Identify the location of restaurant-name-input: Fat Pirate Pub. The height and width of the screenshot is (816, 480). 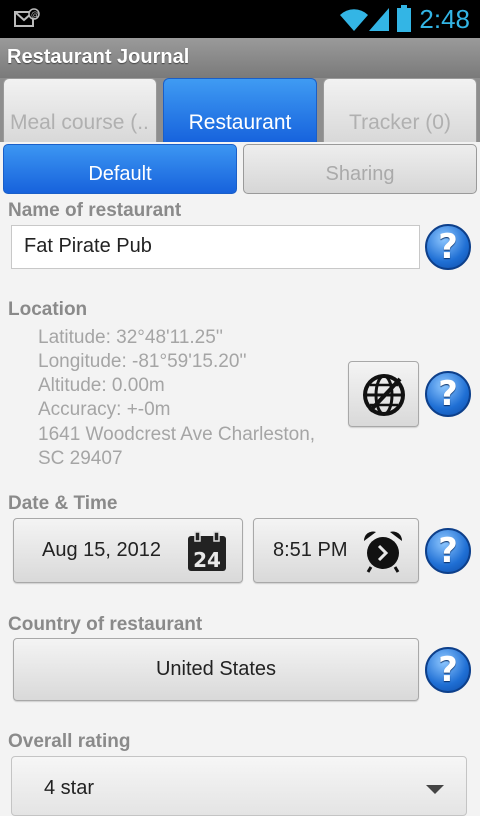
(215, 247).